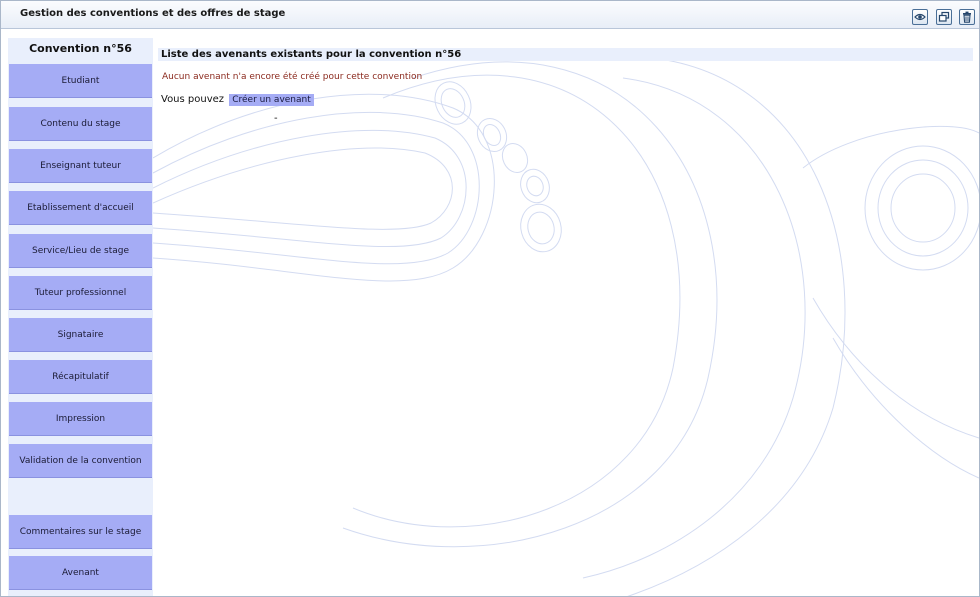  Describe the element at coordinates (80, 377) in the screenshot. I see `sidebar-item-recapitulatif: Récapitulatif` at that location.